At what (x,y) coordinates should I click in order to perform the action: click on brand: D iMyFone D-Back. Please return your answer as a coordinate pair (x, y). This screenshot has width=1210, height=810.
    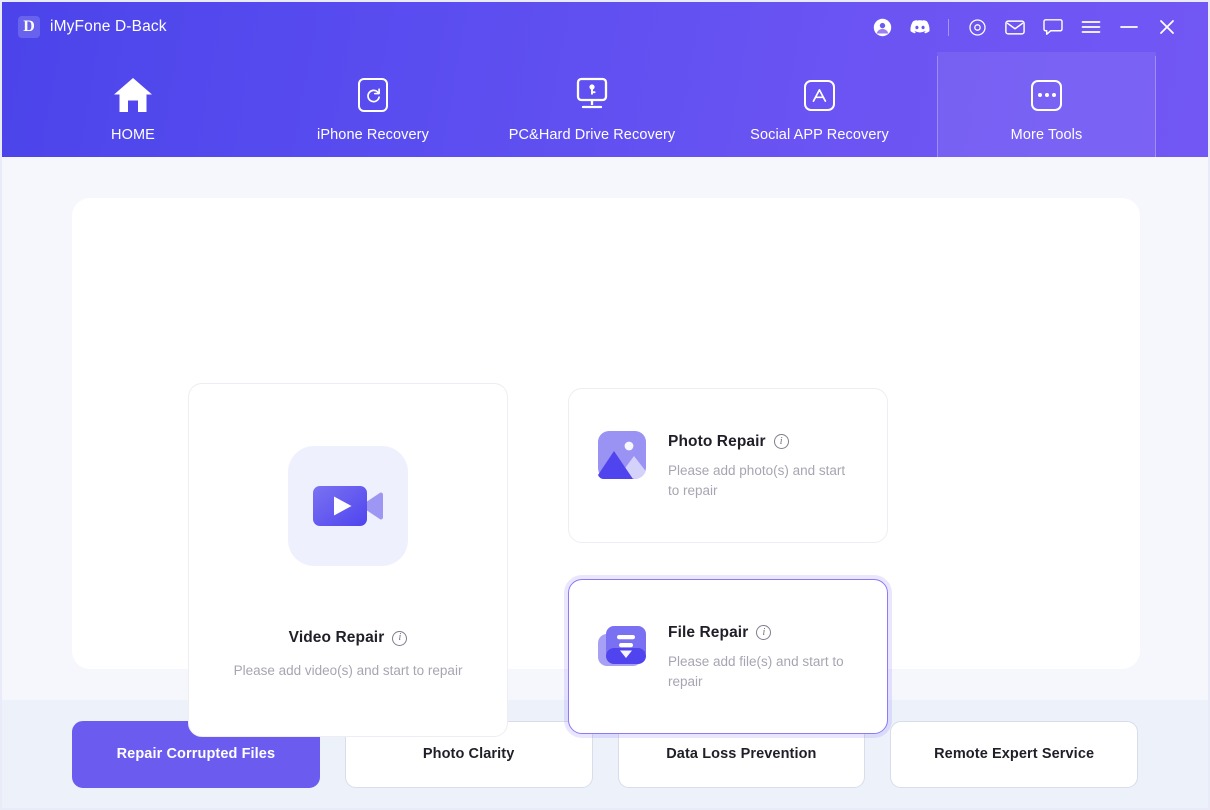
    Looking at the image, I should click on (92, 27).